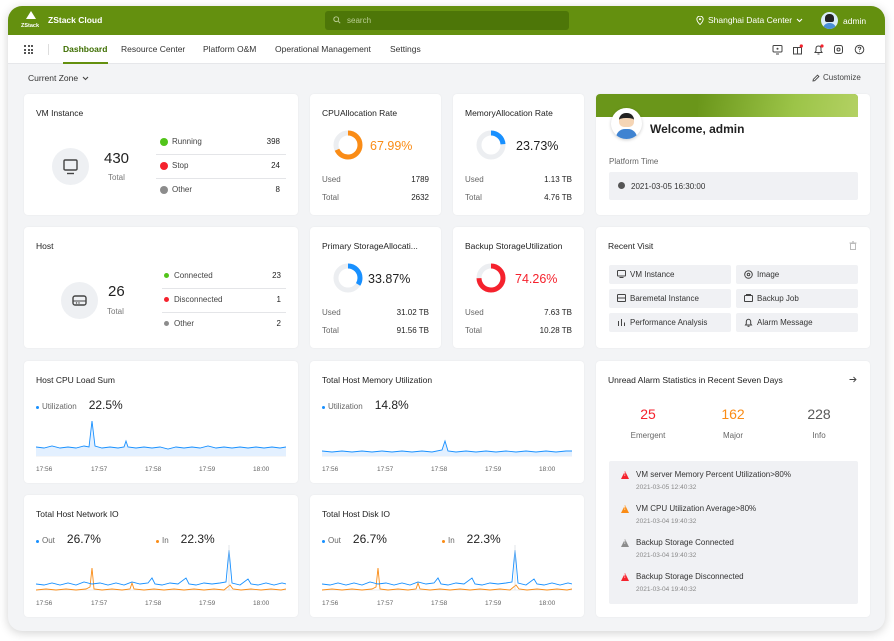 This screenshot has width=894, height=641. What do you see at coordinates (648, 414) in the screenshot?
I see `alarm-emergent-count: 25` at bounding box center [648, 414].